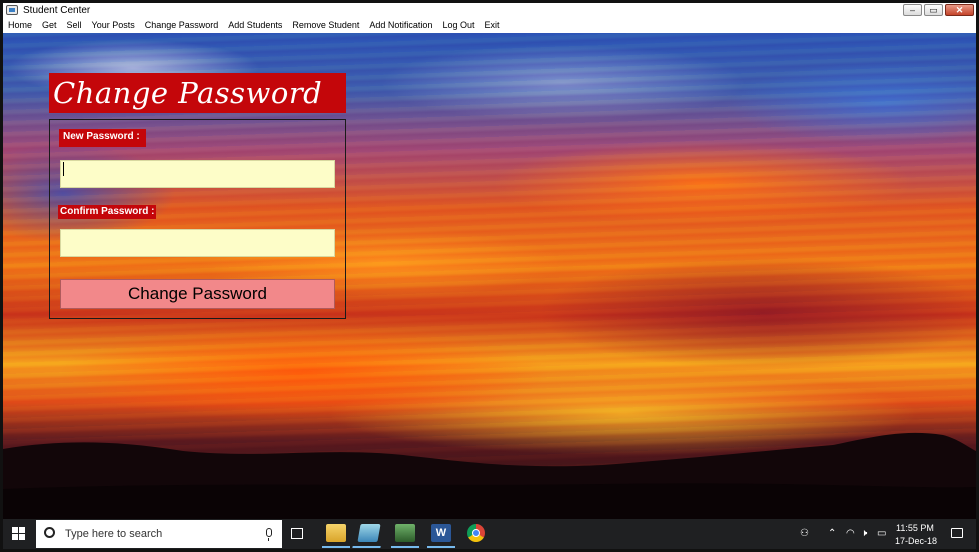 Image resolution: width=979 pixels, height=552 pixels. Describe the element at coordinates (864, 534) in the screenshot. I see `speaker-icon: 🕨` at that location.